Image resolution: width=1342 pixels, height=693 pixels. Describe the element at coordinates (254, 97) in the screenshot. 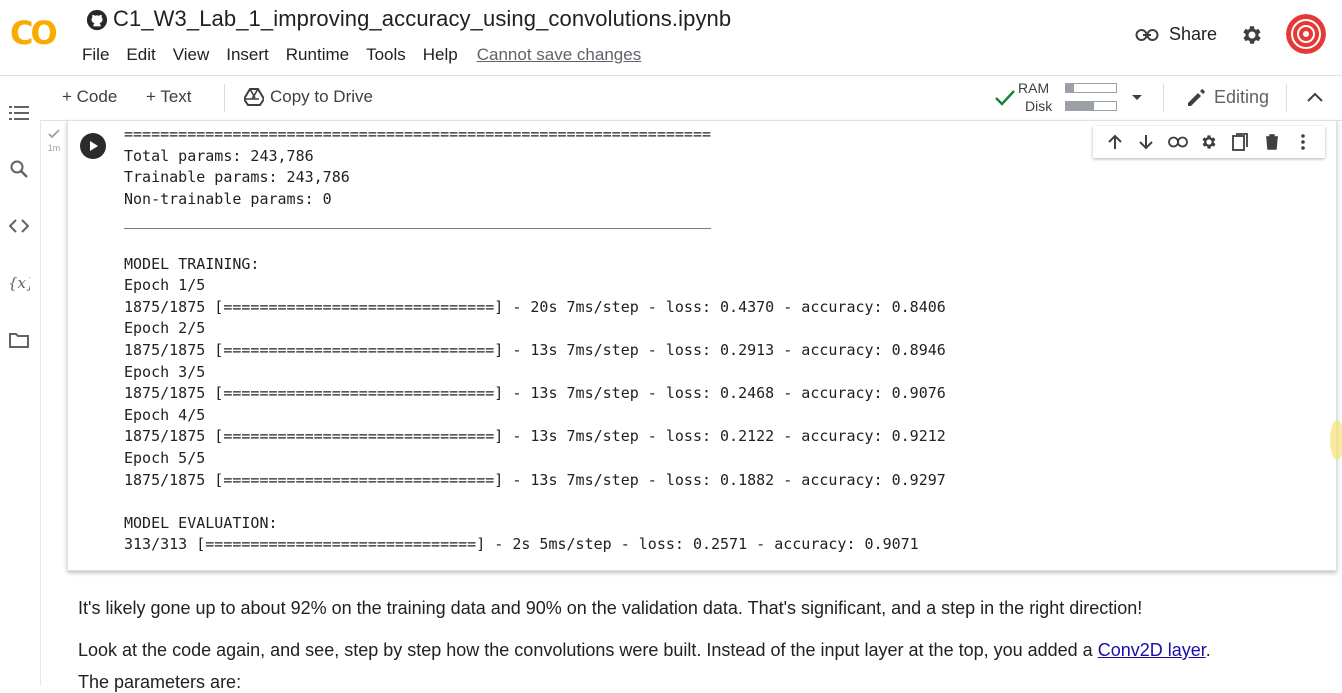

I see `drive-icon` at that location.